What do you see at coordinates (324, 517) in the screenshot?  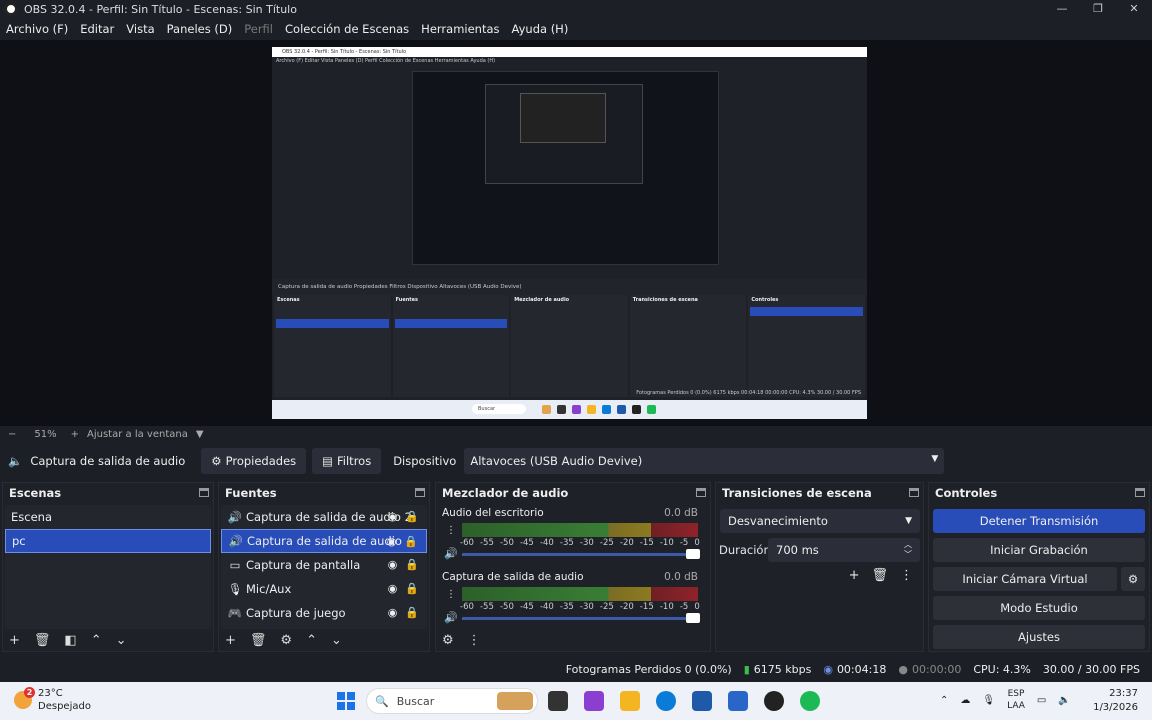 I see `source-item: 🔊 Captura de salida de audio 2 ◉ 🔒` at bounding box center [324, 517].